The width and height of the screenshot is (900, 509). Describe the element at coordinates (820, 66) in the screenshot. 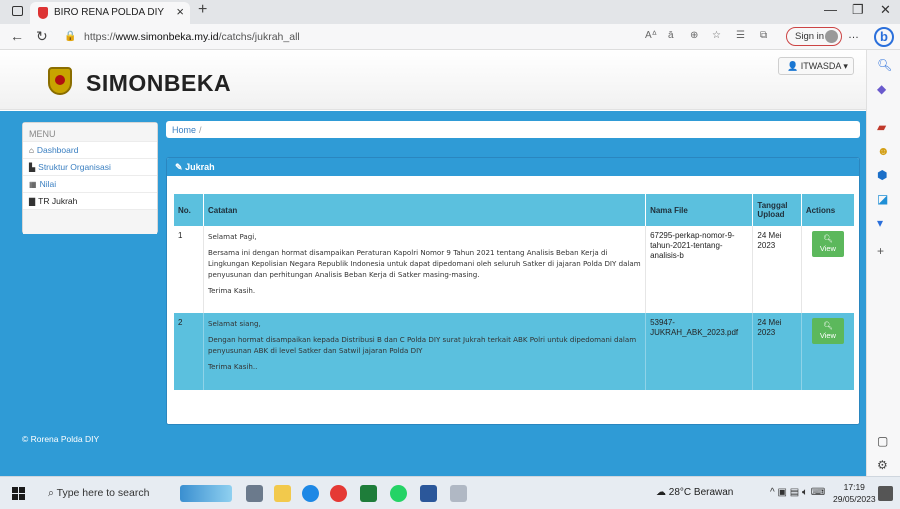

I see `user-menu-label: ITWASDA` at that location.